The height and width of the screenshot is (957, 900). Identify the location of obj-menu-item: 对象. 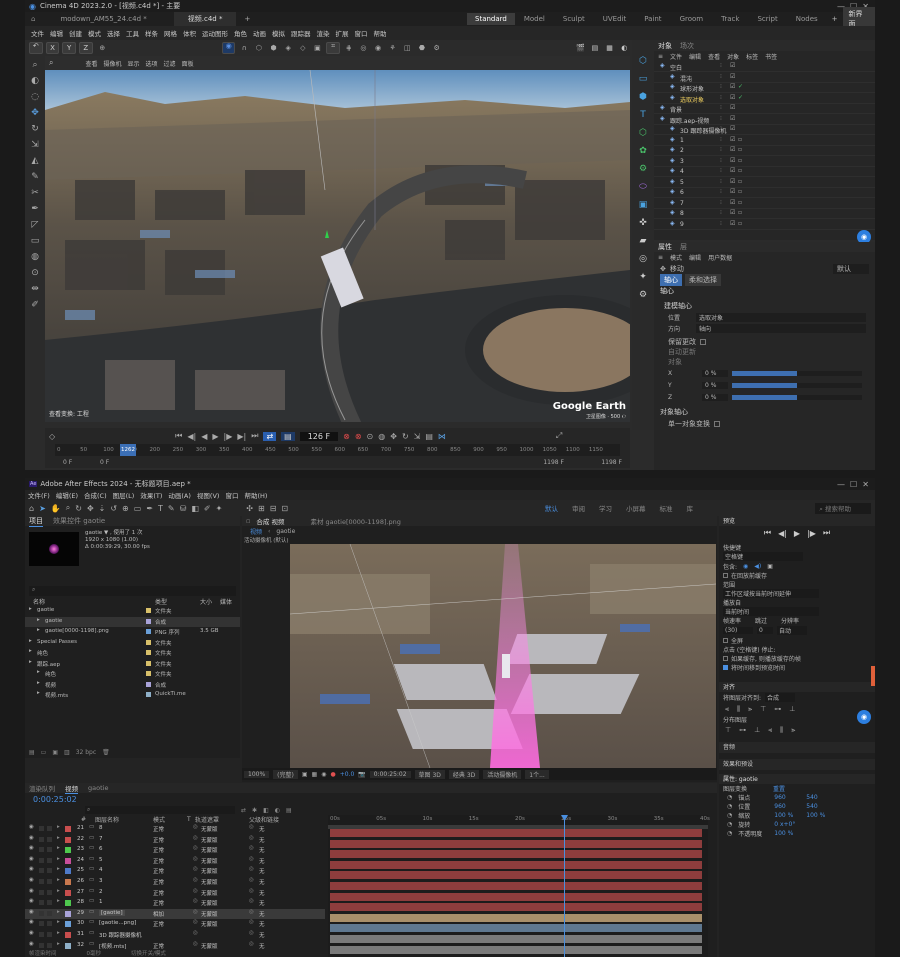
(733, 56).